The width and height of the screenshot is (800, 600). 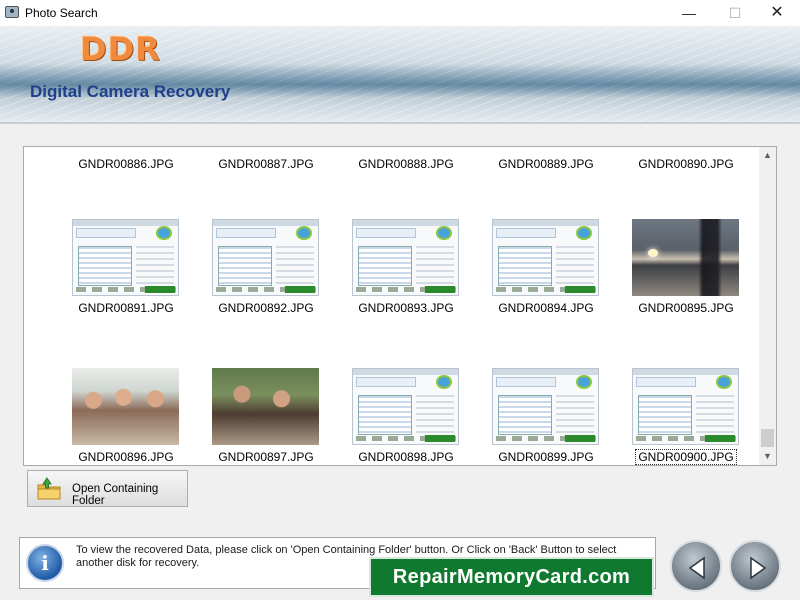 I want to click on vertical-scrollbar: ▲ ▼, so click(x=767, y=306).